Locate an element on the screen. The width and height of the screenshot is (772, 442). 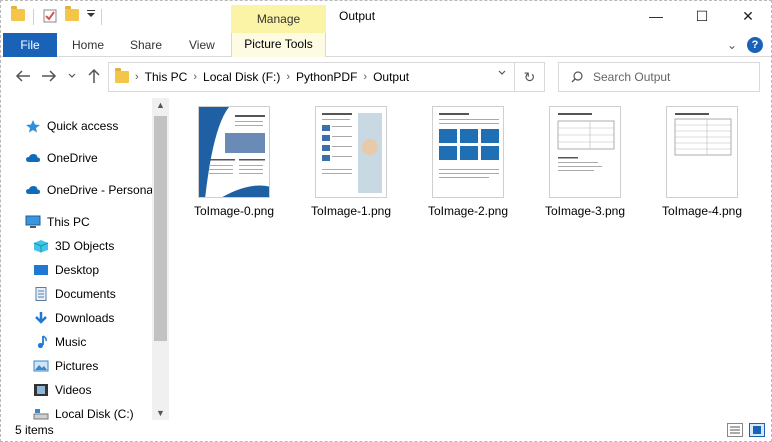
file-name: ToImage-2.png is located at coordinates (468, 211).